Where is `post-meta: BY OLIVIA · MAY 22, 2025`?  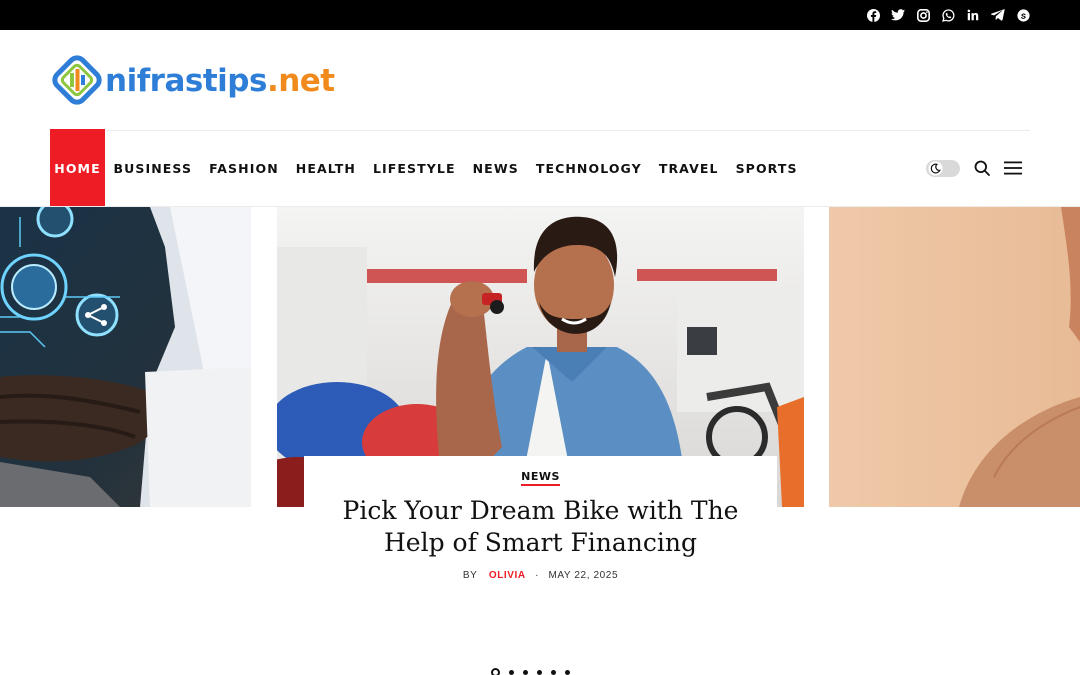
post-meta: BY OLIVIA · MAY 22, 2025 is located at coordinates (540, 575).